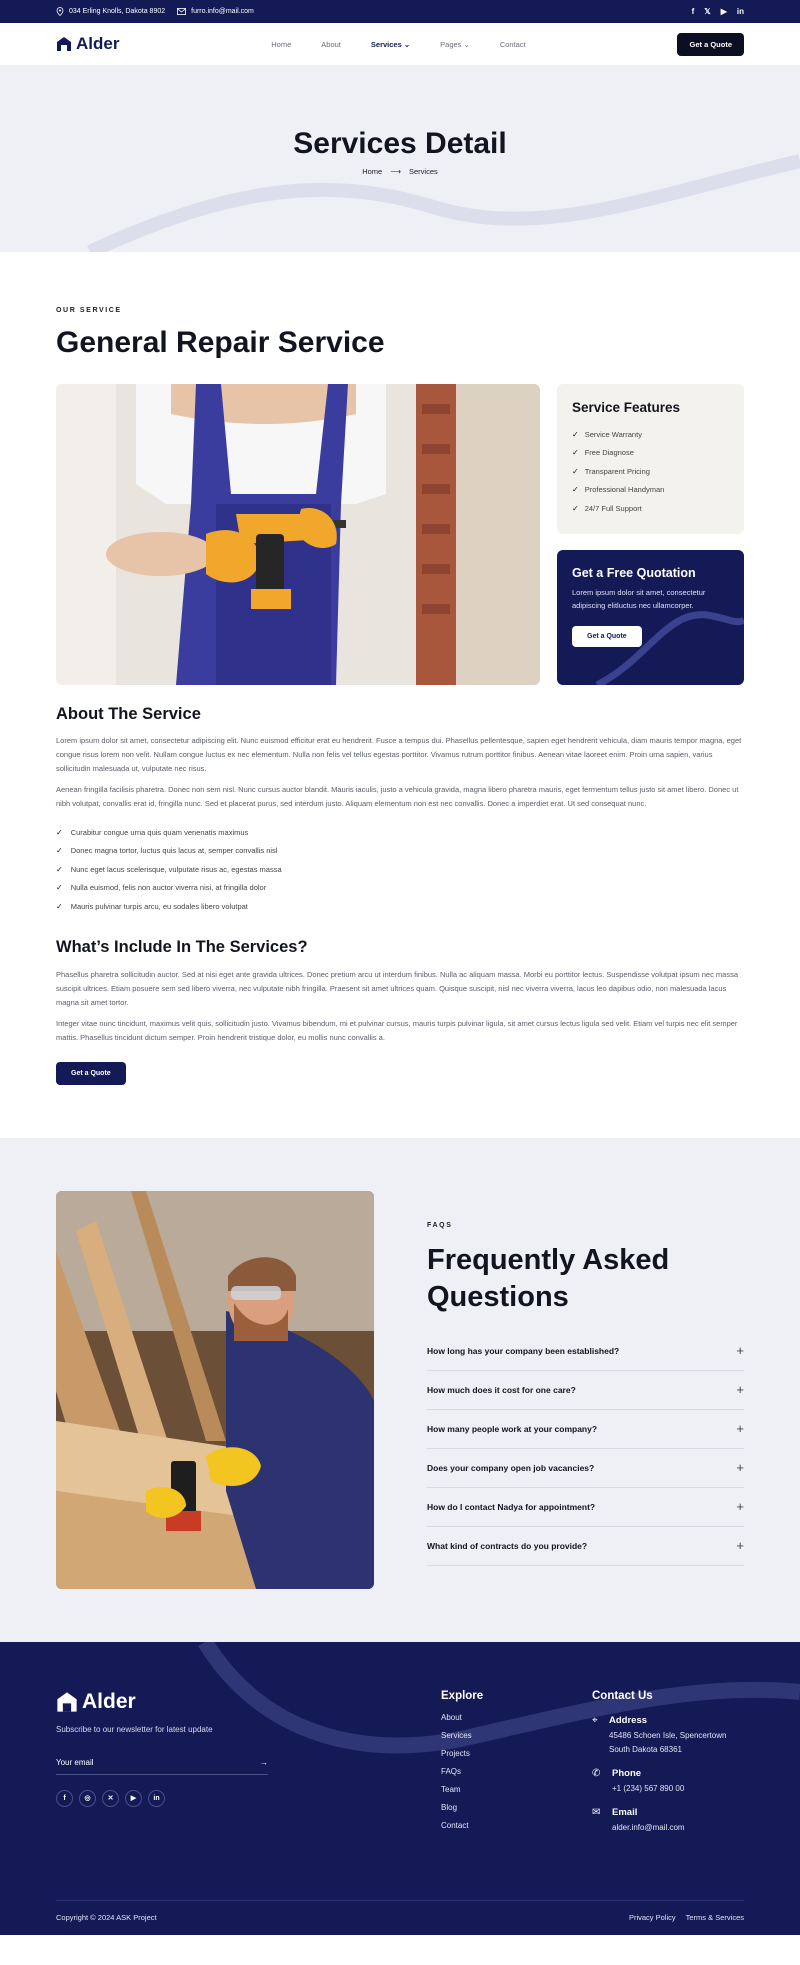 Image resolution: width=800 pixels, height=1965 pixels. Describe the element at coordinates (613, 434) in the screenshot. I see `feature-label: Service Warranty` at that location.